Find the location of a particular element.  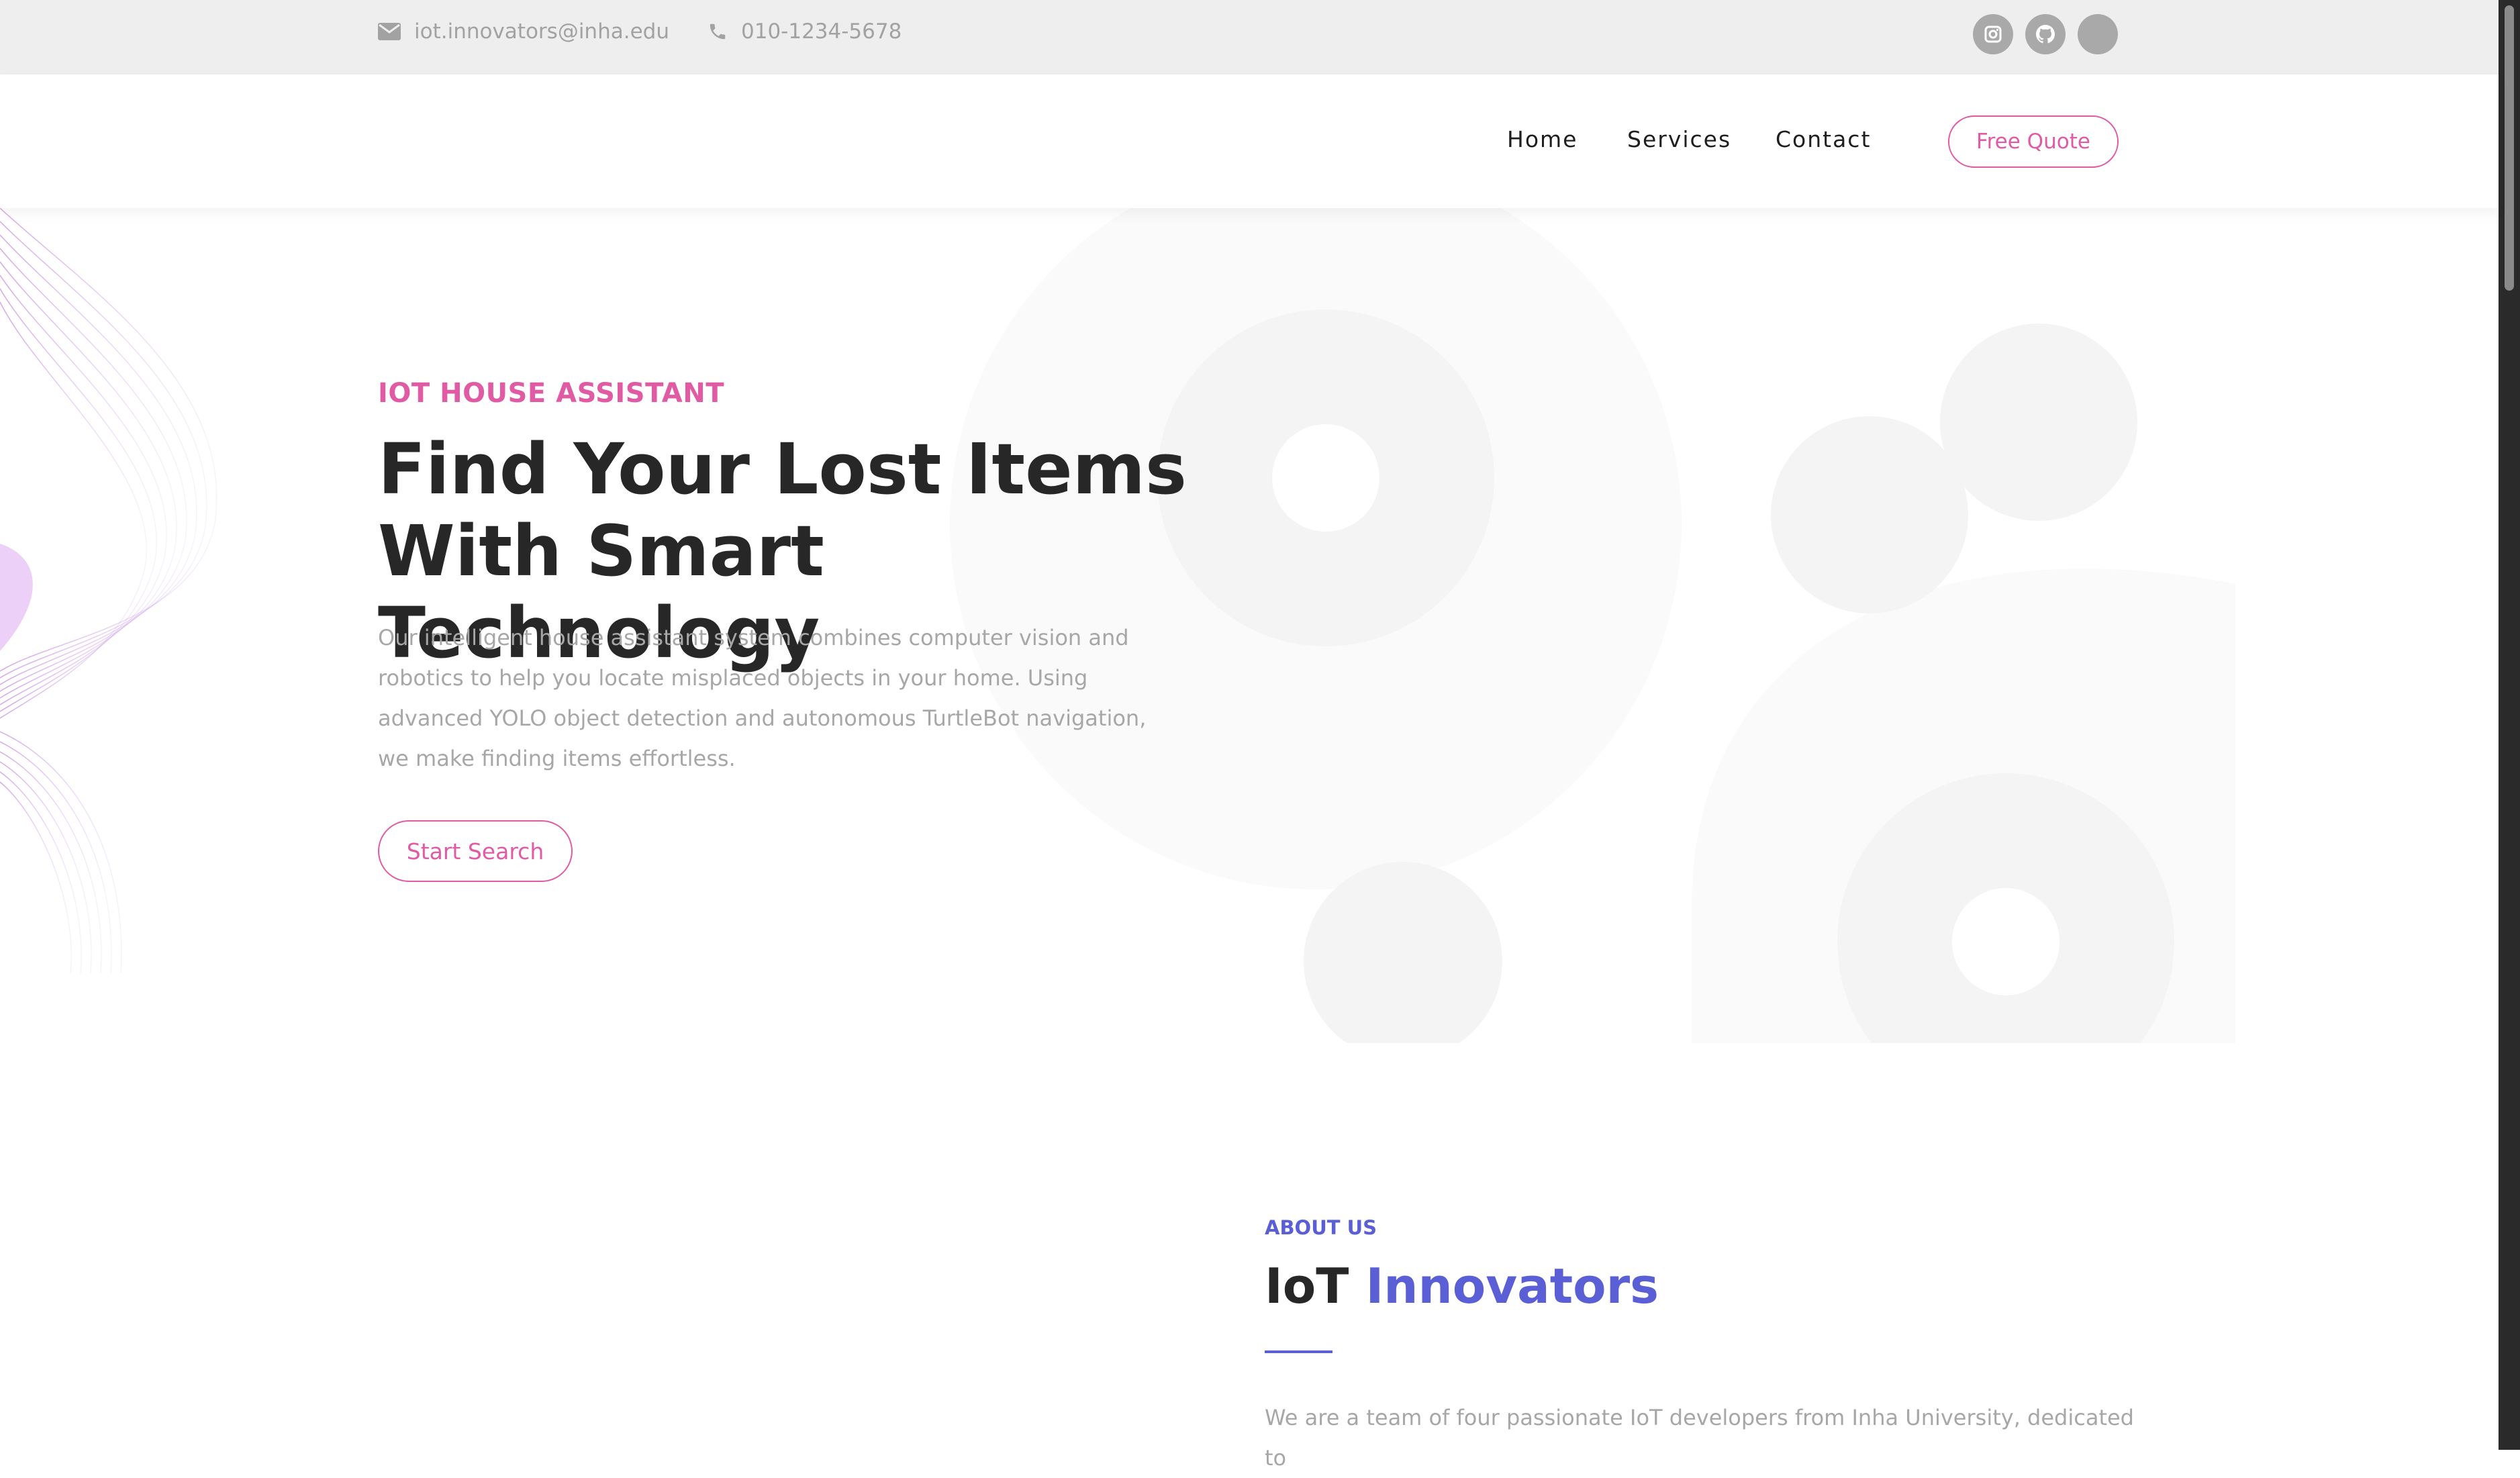

github-icon is located at coordinates (2045, 34).